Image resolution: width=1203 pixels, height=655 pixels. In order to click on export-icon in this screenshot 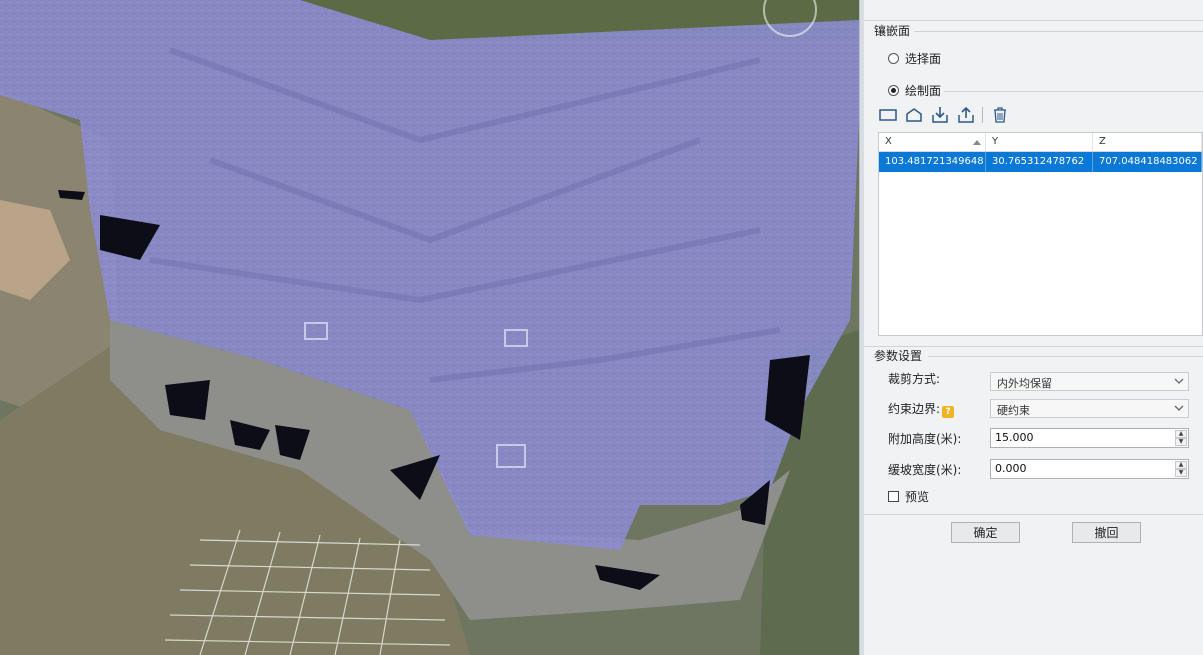, I will do `click(965, 114)`.